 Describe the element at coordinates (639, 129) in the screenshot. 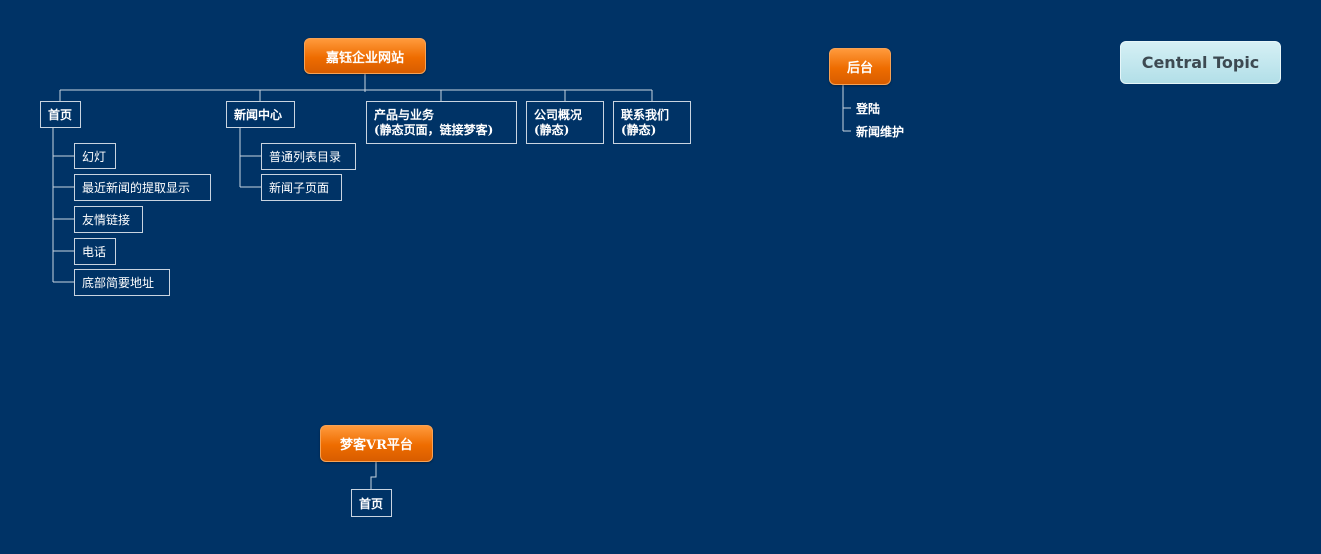

I see `node-contact-line2: (静态)` at that location.